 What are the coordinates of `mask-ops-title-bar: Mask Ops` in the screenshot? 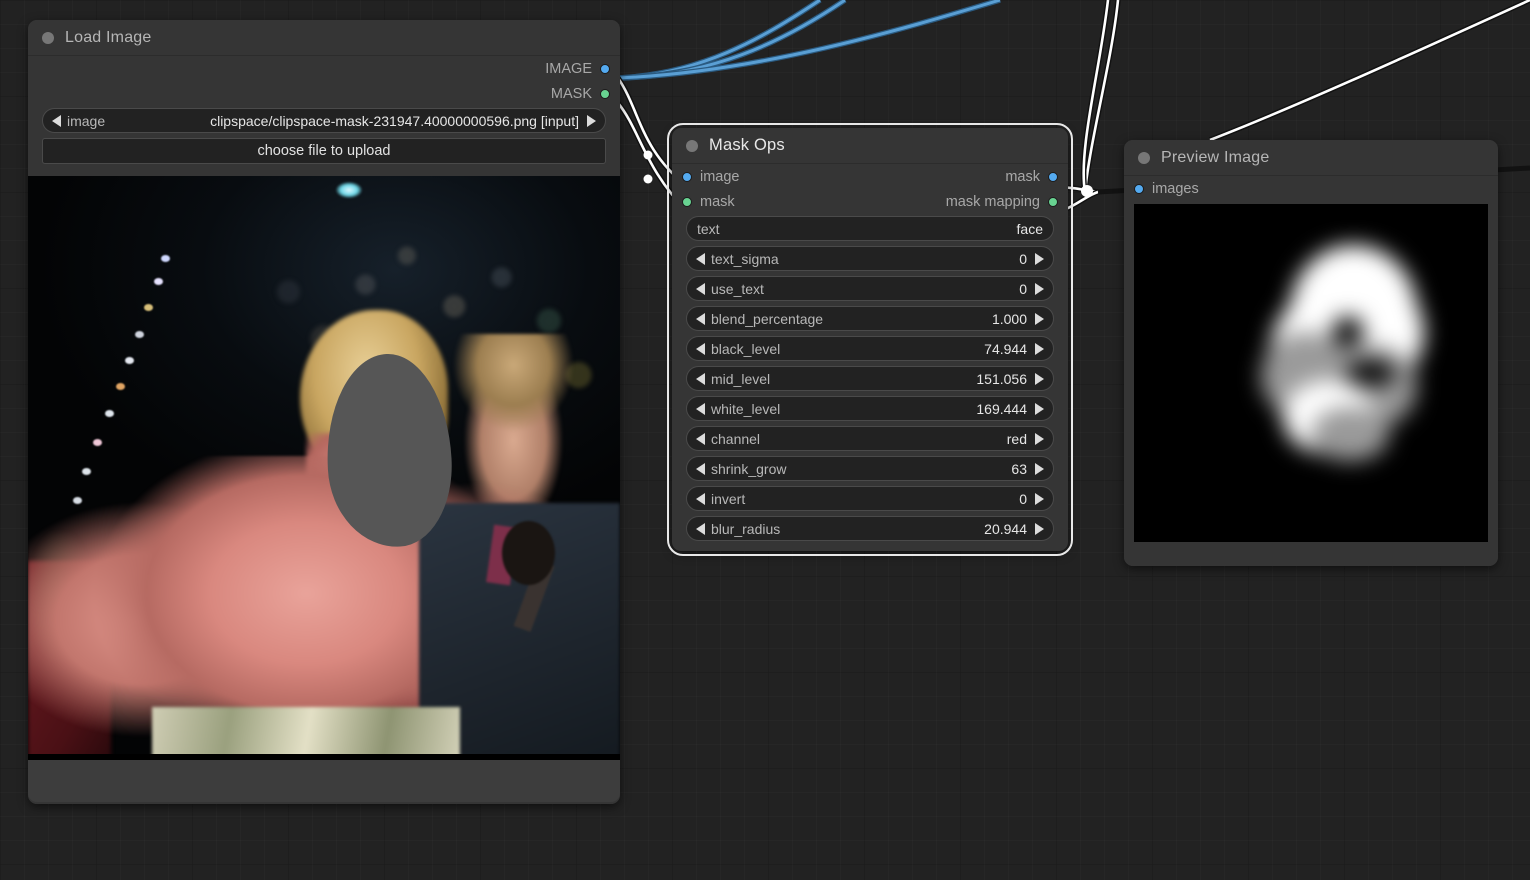 It's located at (870, 146).